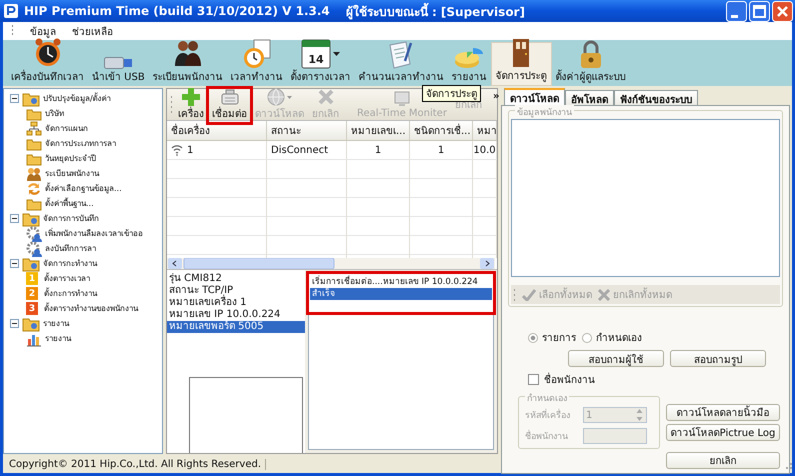 Image resolution: width=795 pixels, height=476 pixels. Describe the element at coordinates (236, 279) in the screenshot. I see `list-item: รุ่น CMI812` at that location.